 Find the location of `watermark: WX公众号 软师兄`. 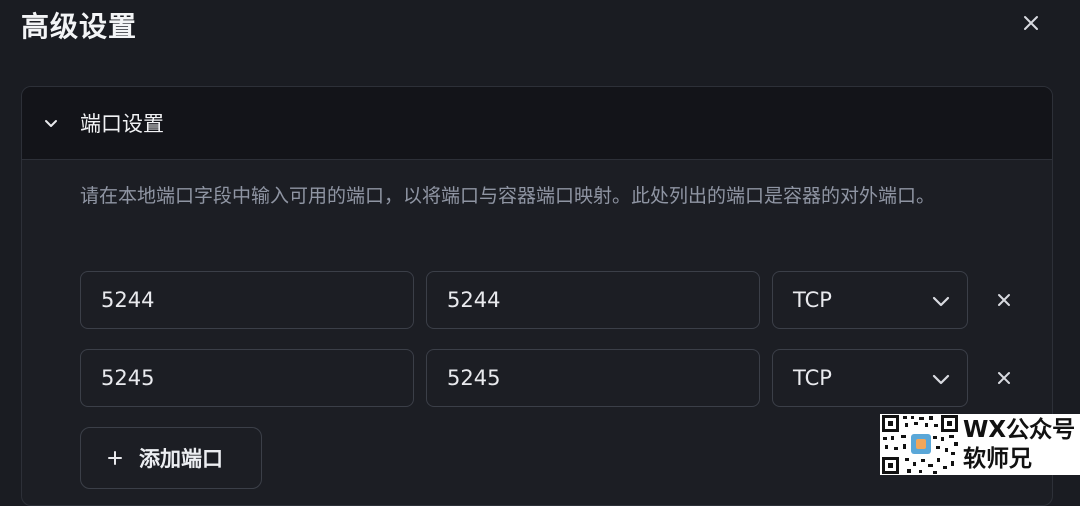

watermark: WX公众号 软师兄 is located at coordinates (980, 444).